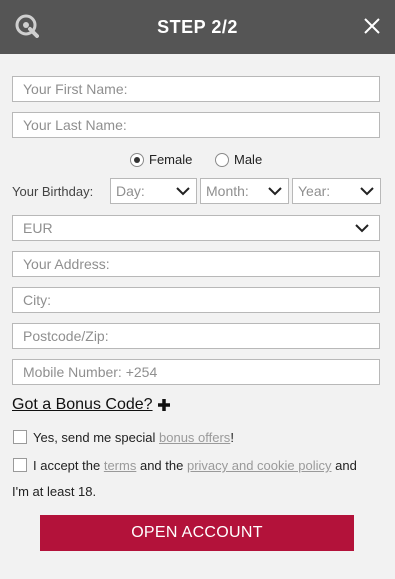 This screenshot has height=579, width=395. What do you see at coordinates (222, 159) in the screenshot?
I see `radio-male` at bounding box center [222, 159].